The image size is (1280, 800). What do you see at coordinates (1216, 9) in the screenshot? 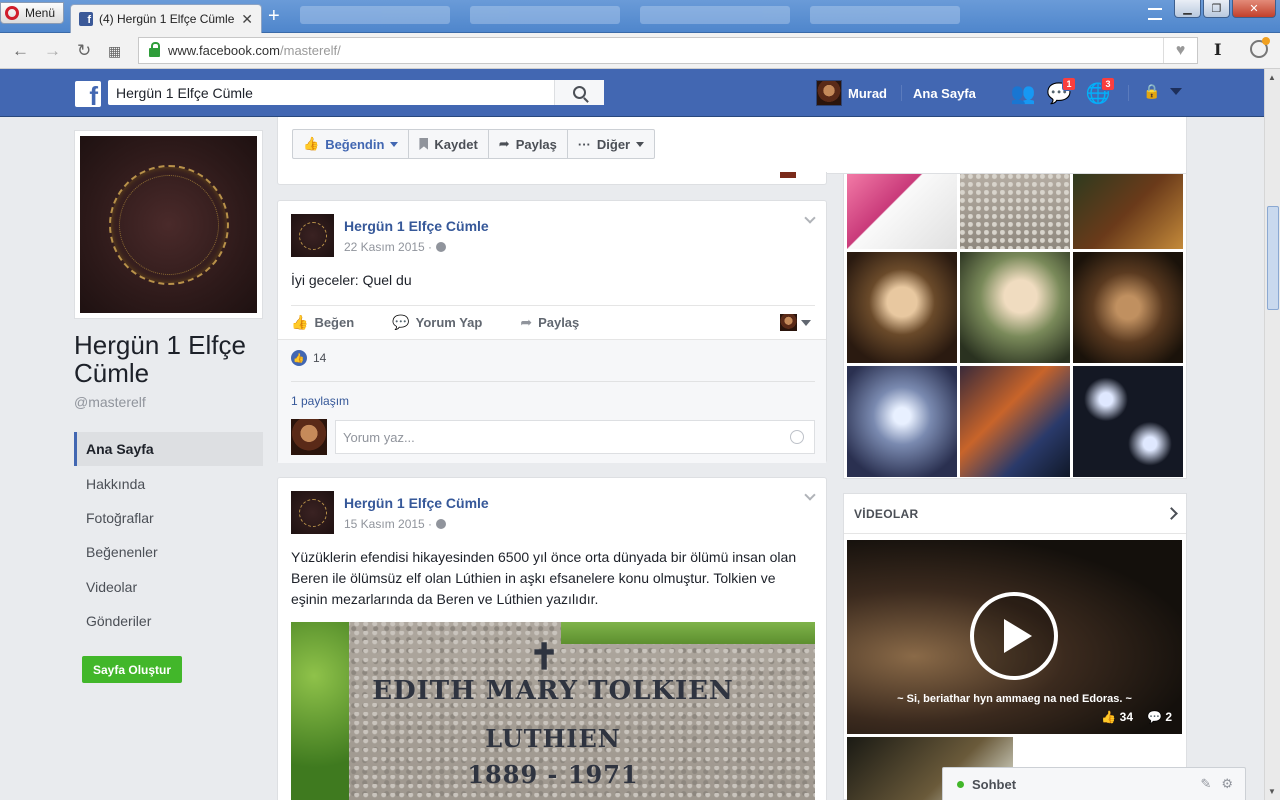
I see `restore-button: ❐` at bounding box center [1216, 9].